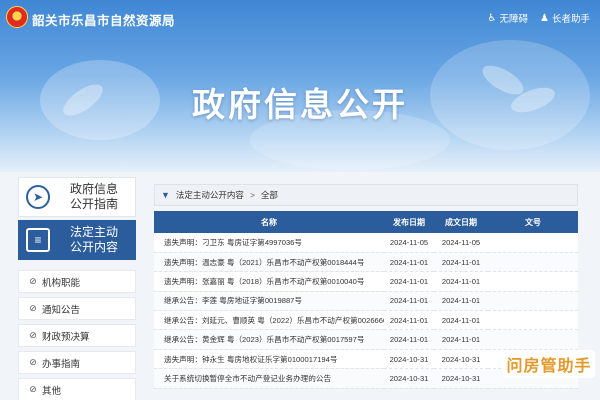 Image resolution: width=600 pixels, height=400 pixels. I want to click on column-header-name: 名称, so click(269, 222).